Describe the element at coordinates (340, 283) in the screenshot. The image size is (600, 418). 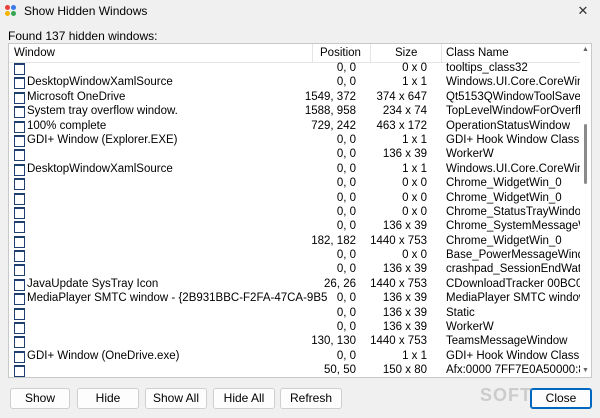
I see `cell-position: 26, 26` at that location.